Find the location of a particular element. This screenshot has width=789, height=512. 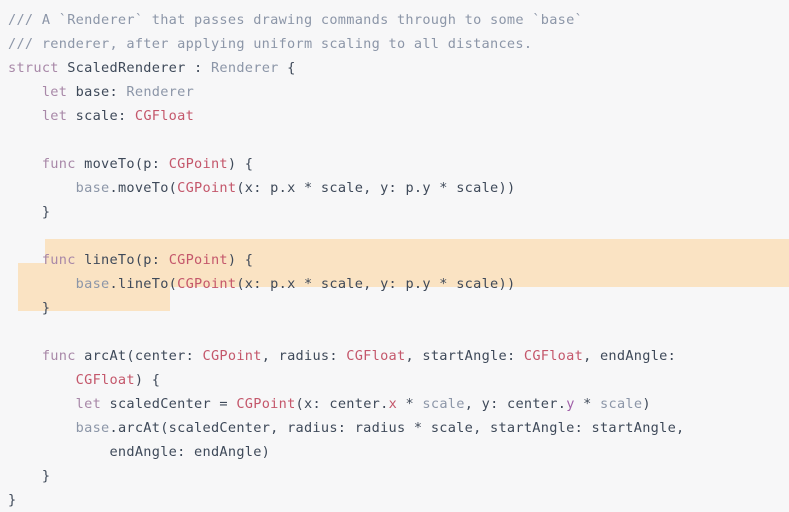

code-token-plain: lineTo(p: is located at coordinates (122, 260).